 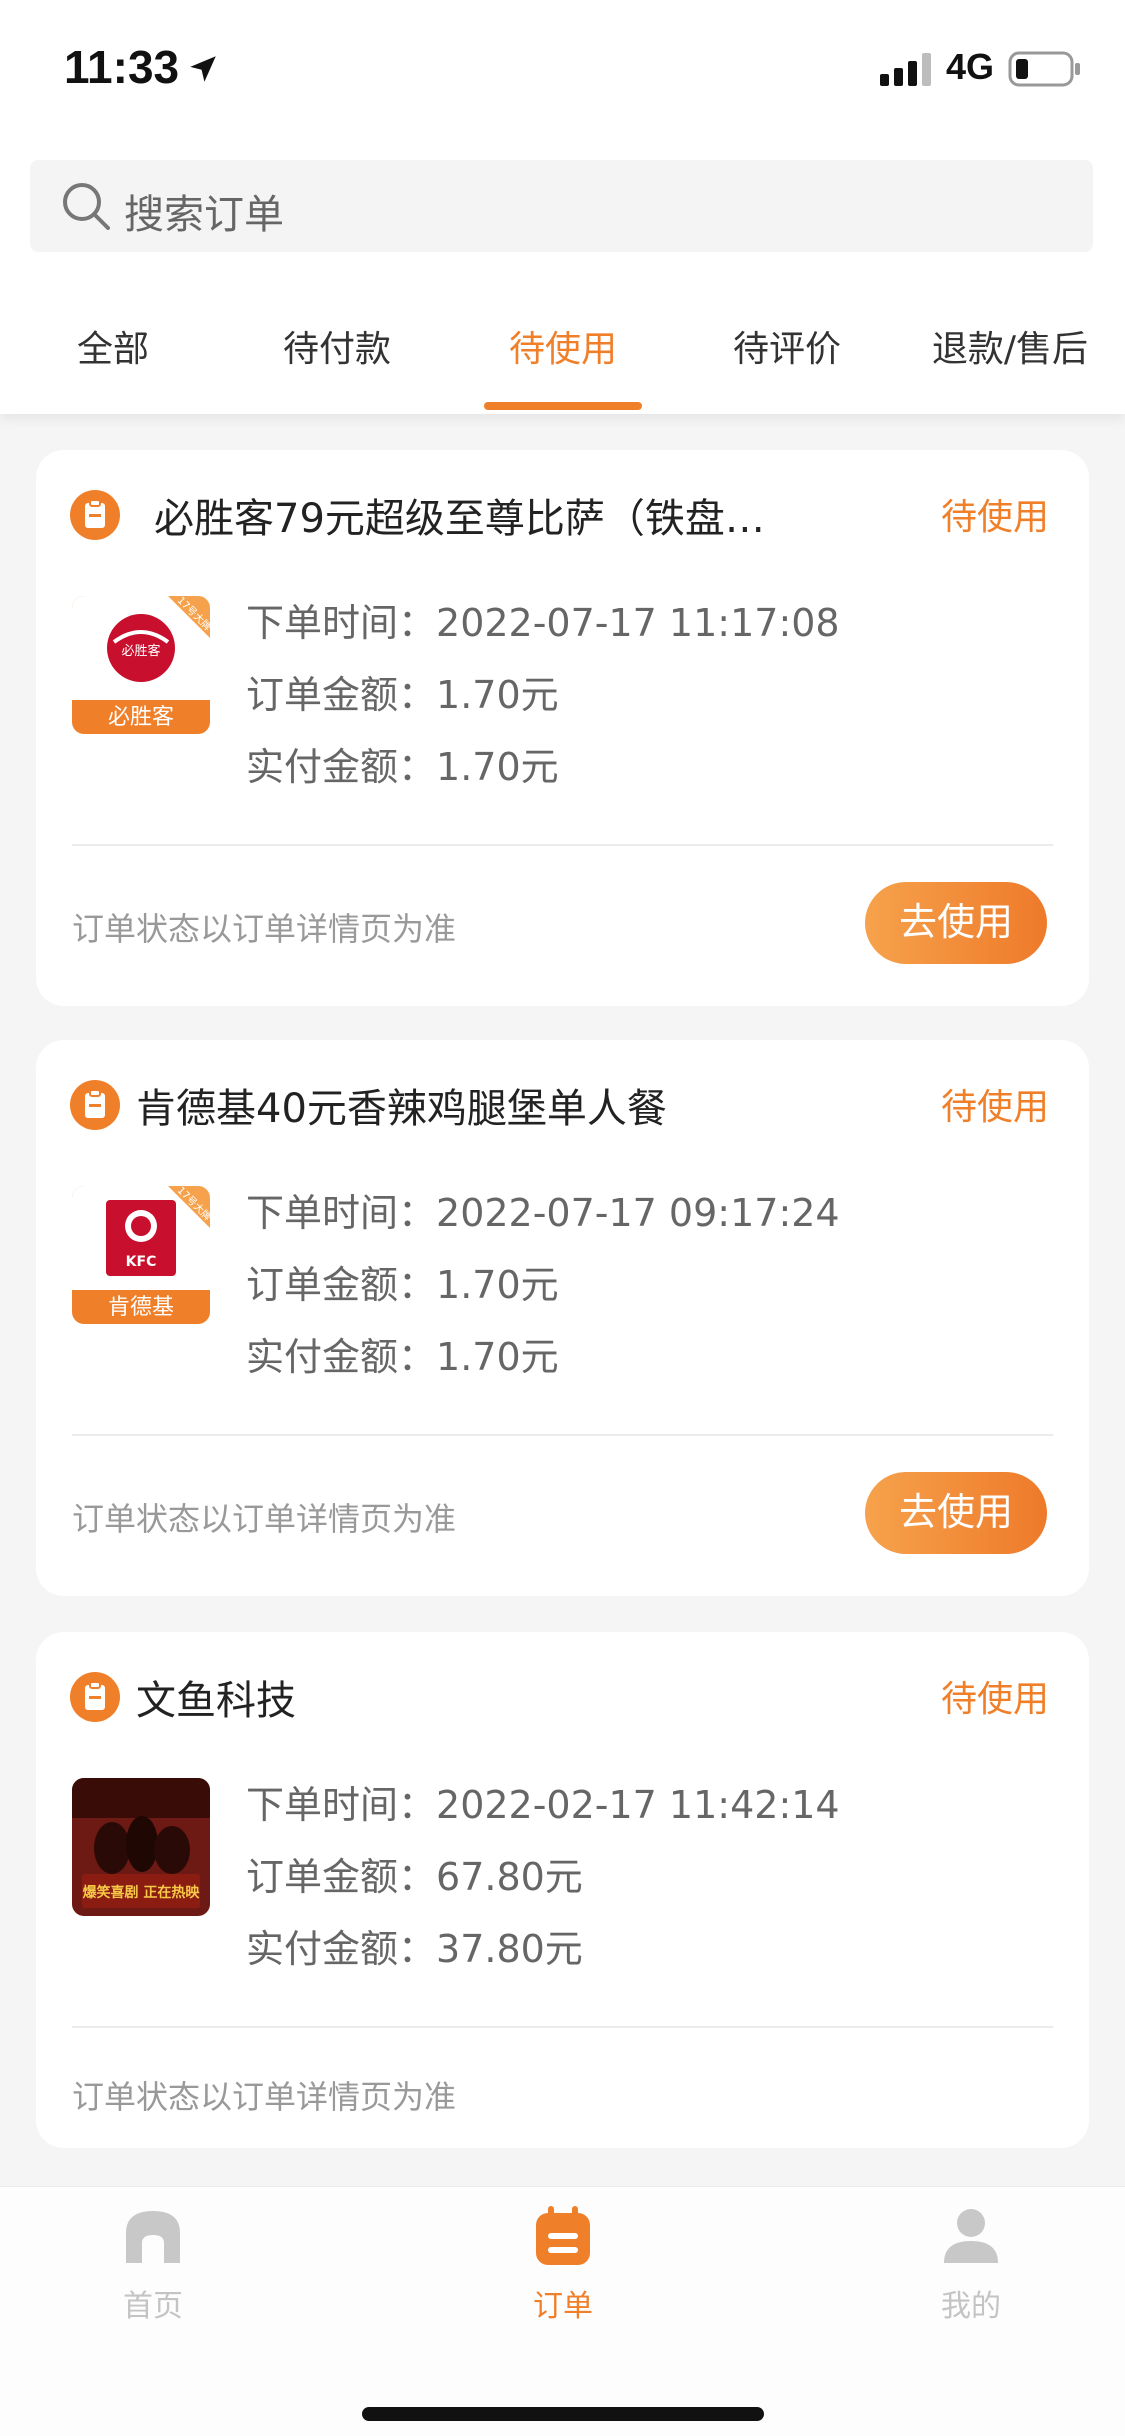 I want to click on home-icon, so click(x=153, y=2237).